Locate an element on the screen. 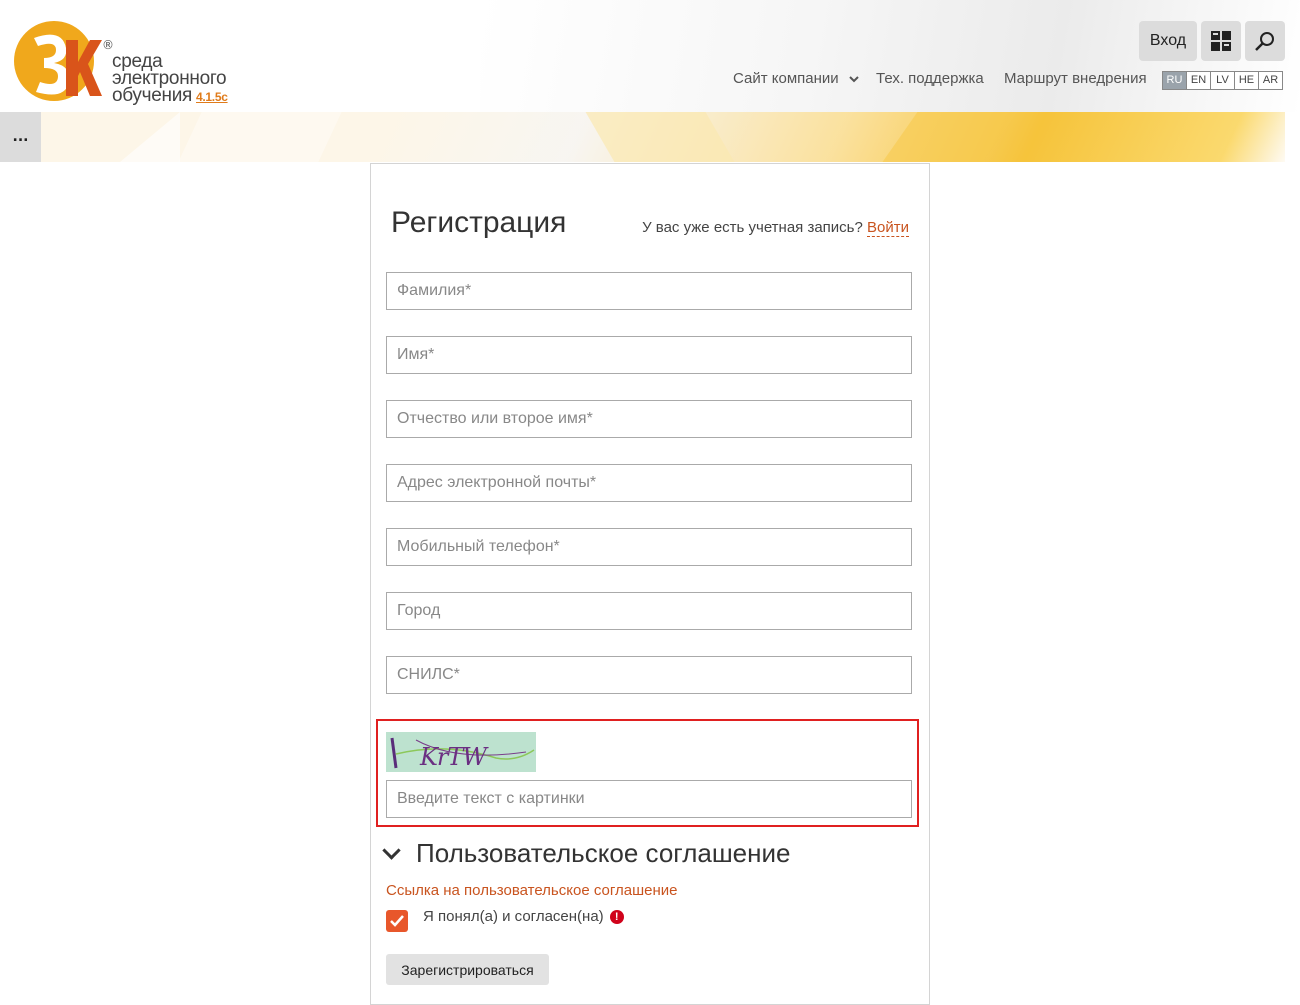 This screenshot has height=1005, width=1300. captcha-image: KrTW is located at coordinates (461, 752).